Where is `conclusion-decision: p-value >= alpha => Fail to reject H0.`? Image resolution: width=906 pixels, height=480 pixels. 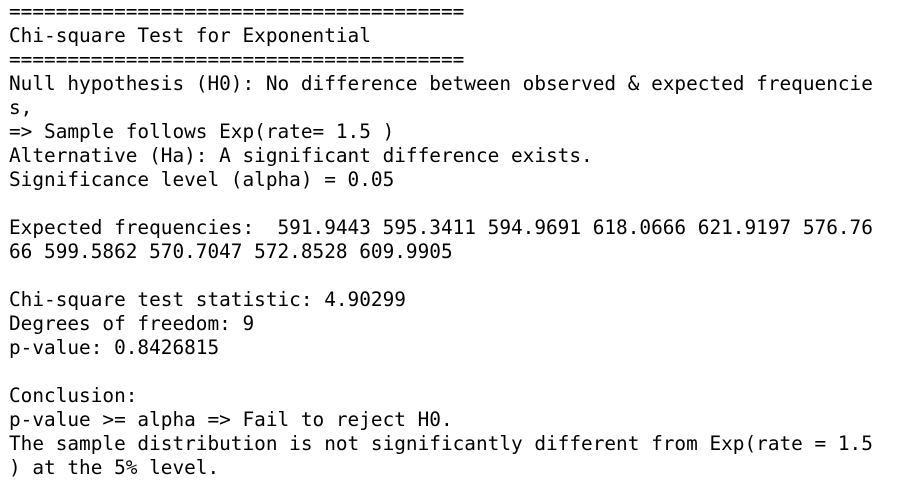
conclusion-decision: p-value >= alpha => Fail to reject H0. is located at coordinates (231, 419).